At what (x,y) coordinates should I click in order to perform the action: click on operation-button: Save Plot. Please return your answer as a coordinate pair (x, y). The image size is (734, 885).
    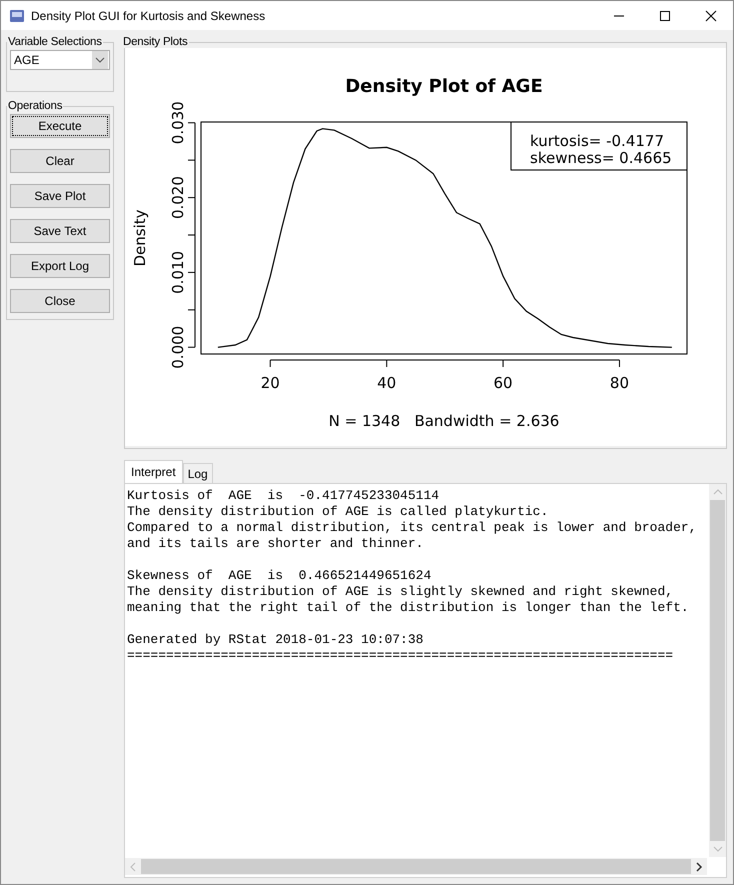
    Looking at the image, I should click on (60, 196).